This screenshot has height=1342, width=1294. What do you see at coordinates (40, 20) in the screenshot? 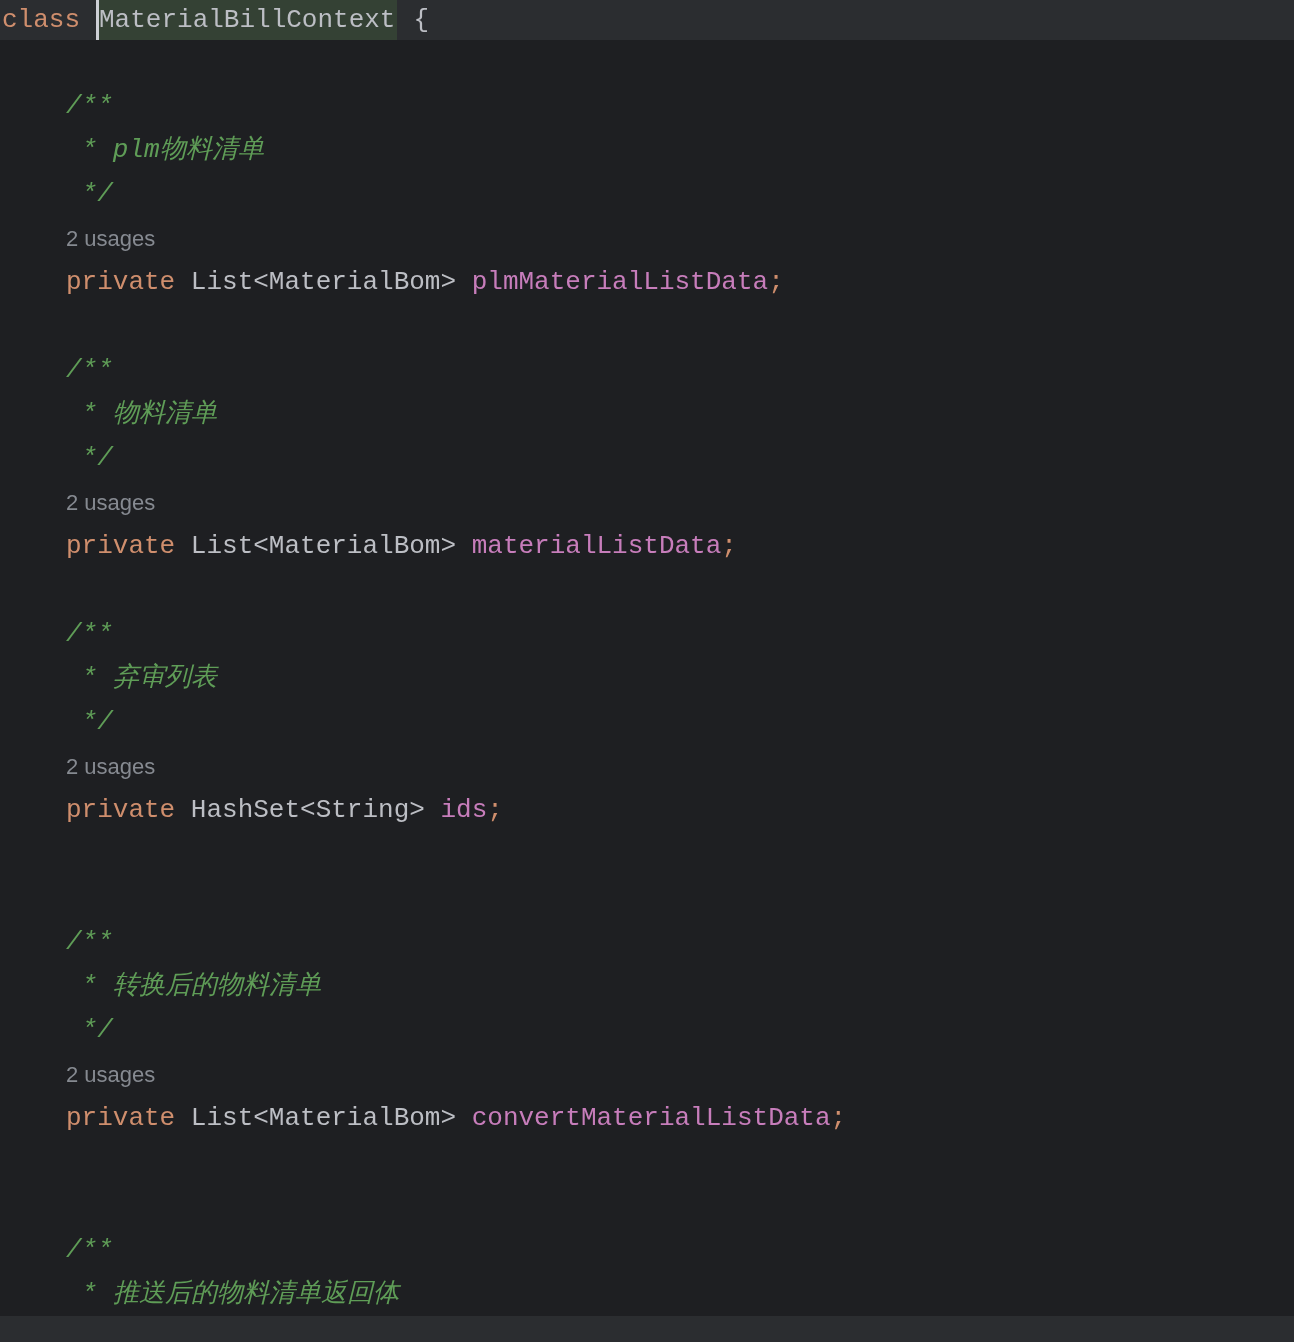
I see `code-keyword: class` at bounding box center [40, 20].